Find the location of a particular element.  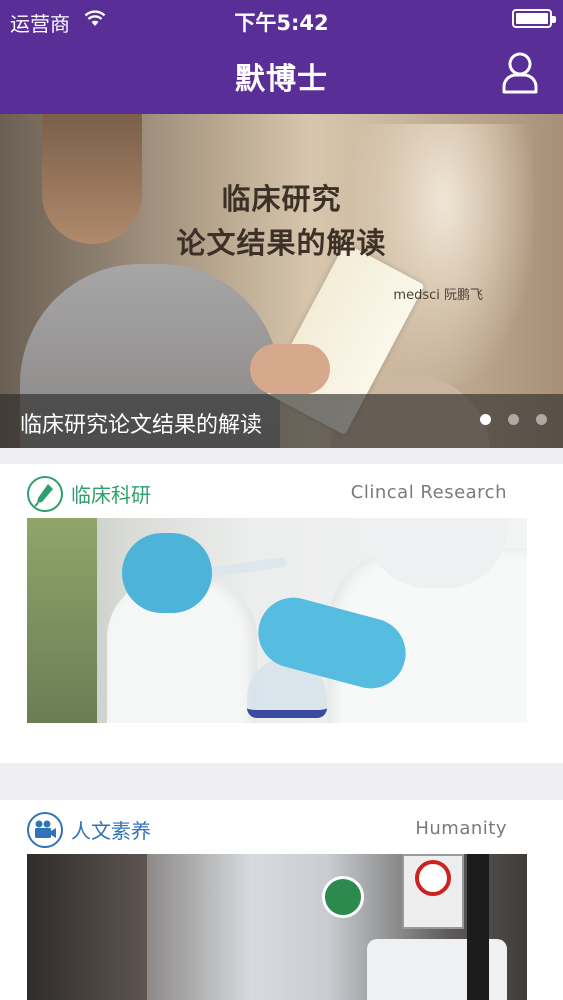

status-bar: 运营商 下午5:42 is located at coordinates (281, 20).